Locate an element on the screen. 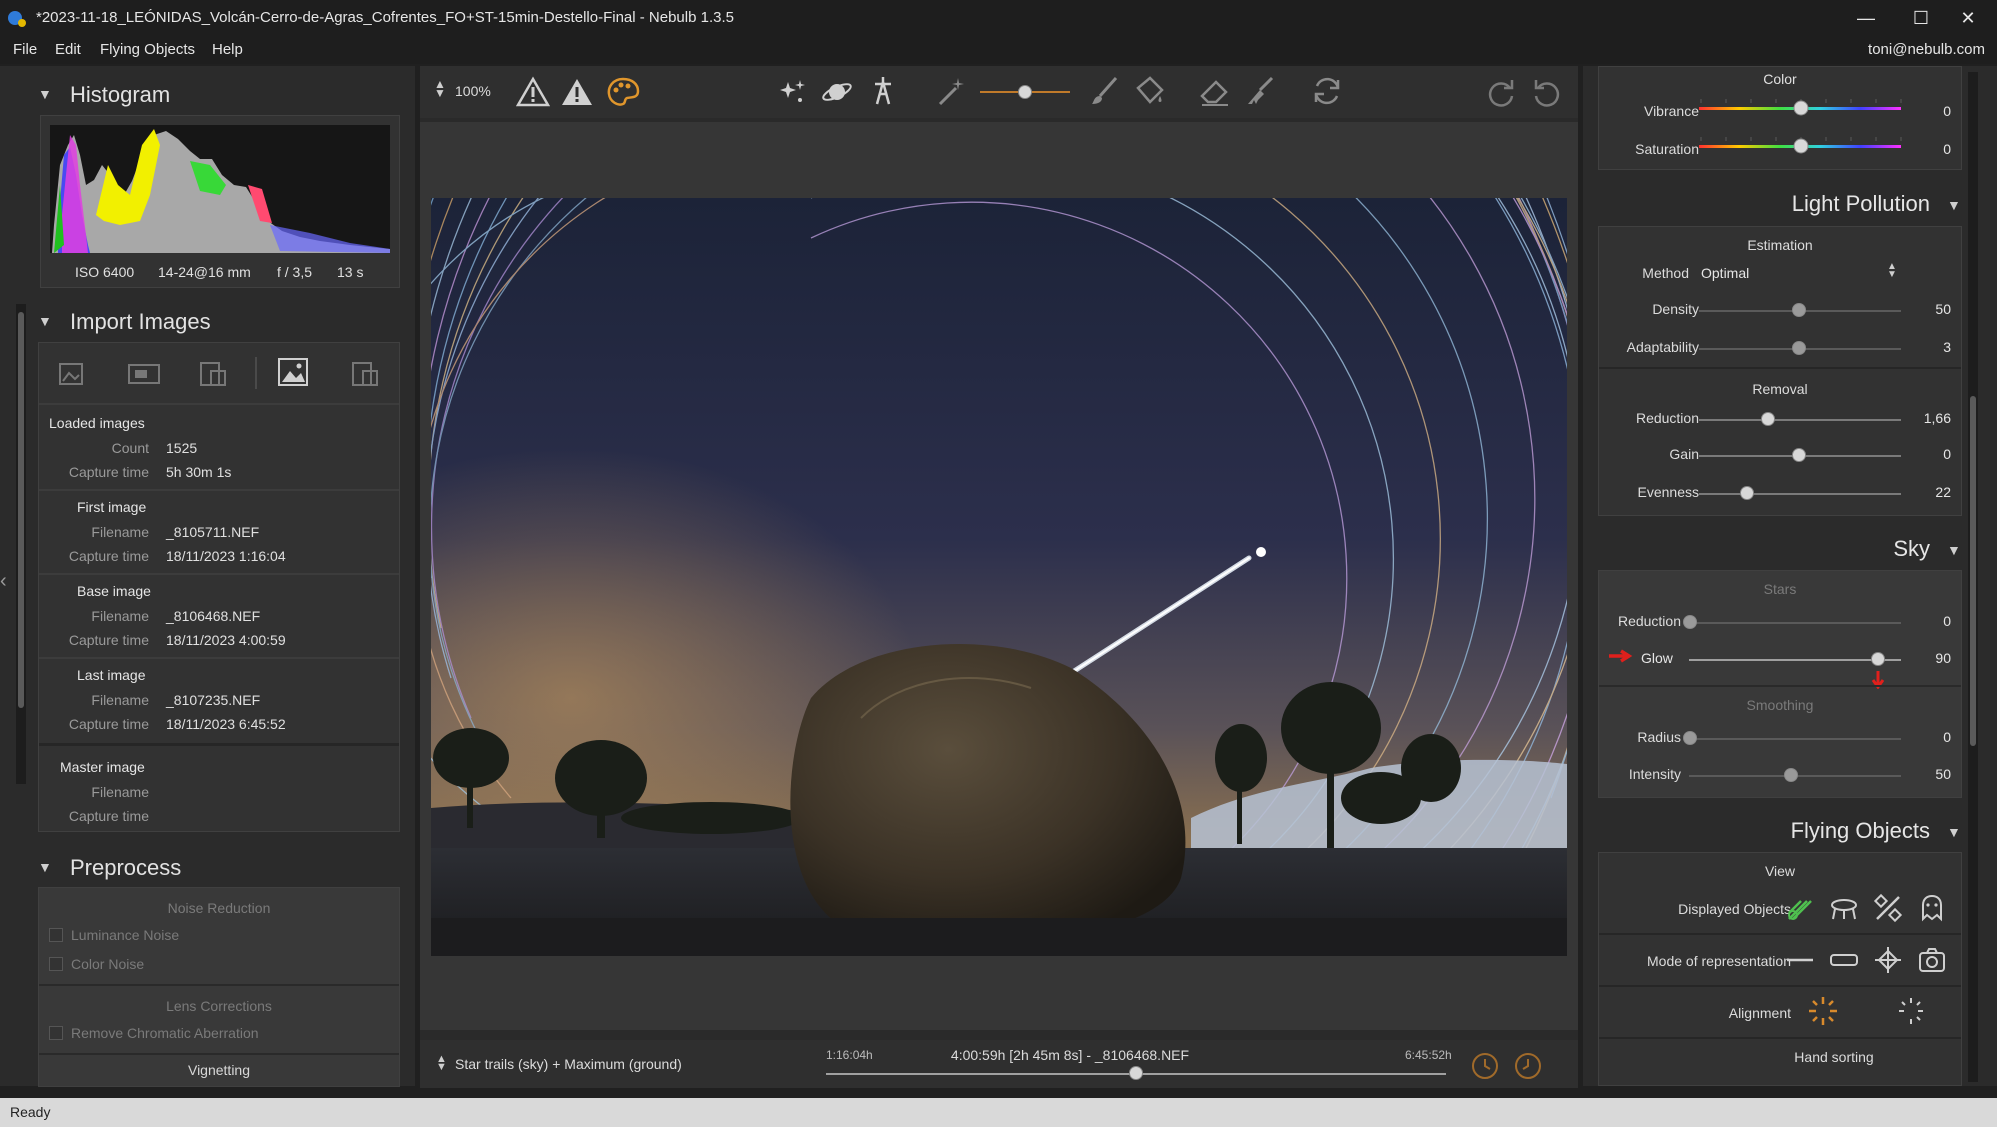 Image resolution: width=1997 pixels, height=1127 pixels. ufo-airplane-icon is located at coordinates (1844, 908).